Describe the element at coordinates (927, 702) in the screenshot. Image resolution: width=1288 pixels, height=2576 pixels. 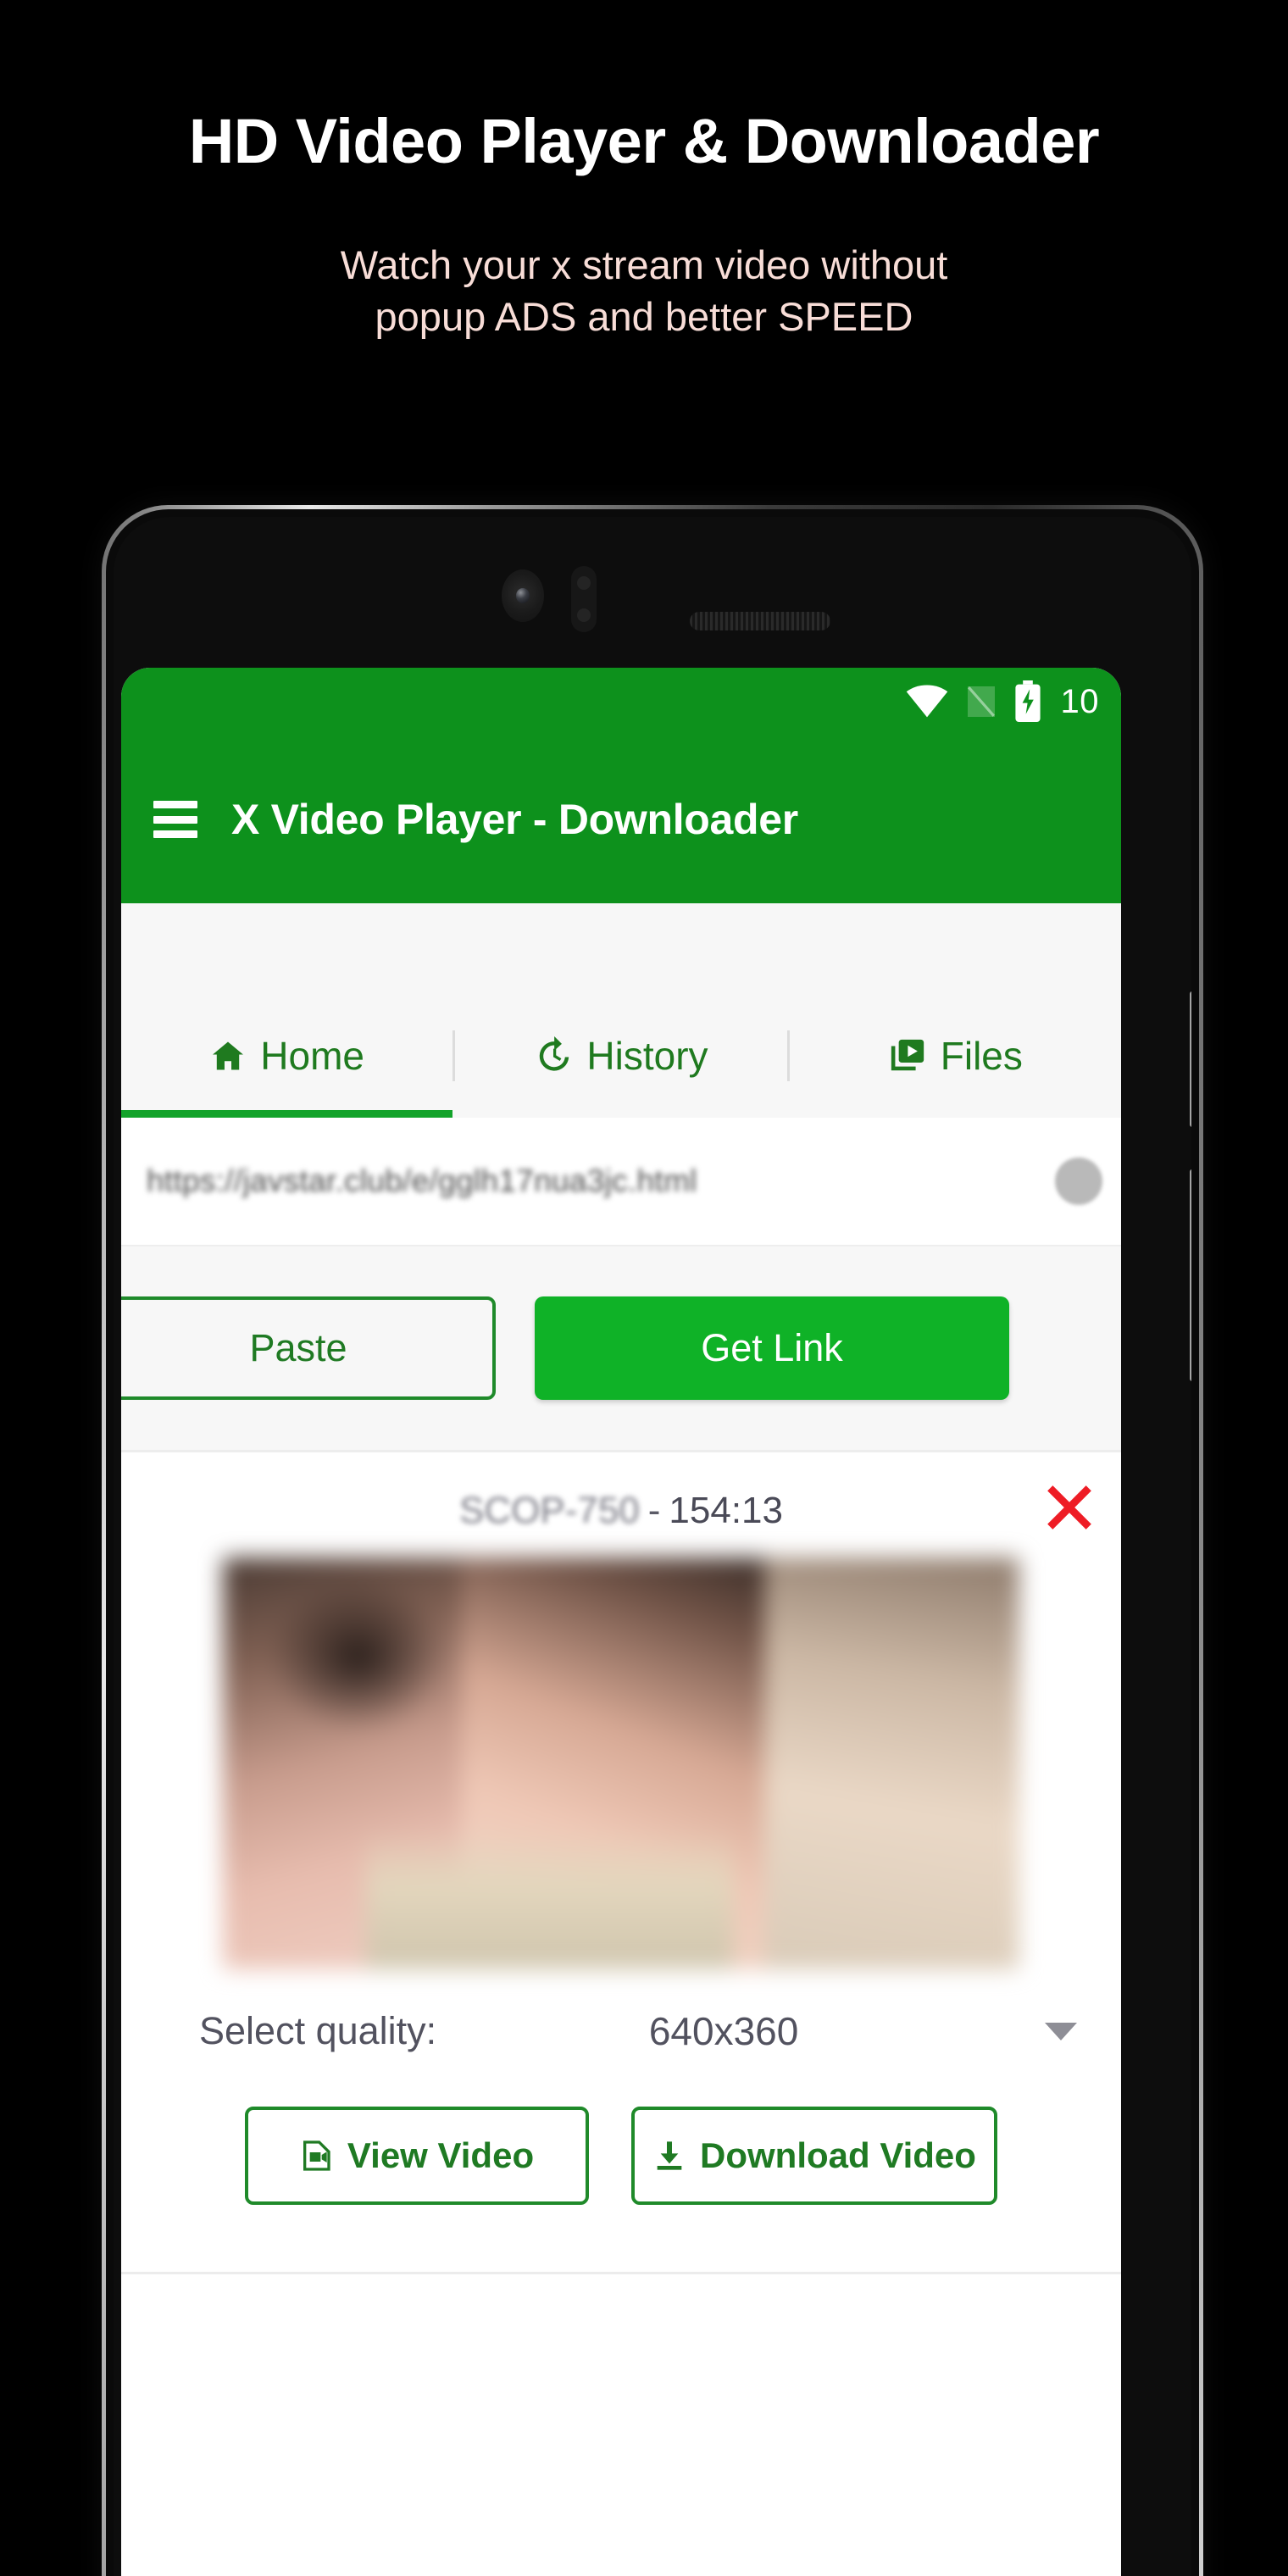
I see `wifi-icon` at that location.